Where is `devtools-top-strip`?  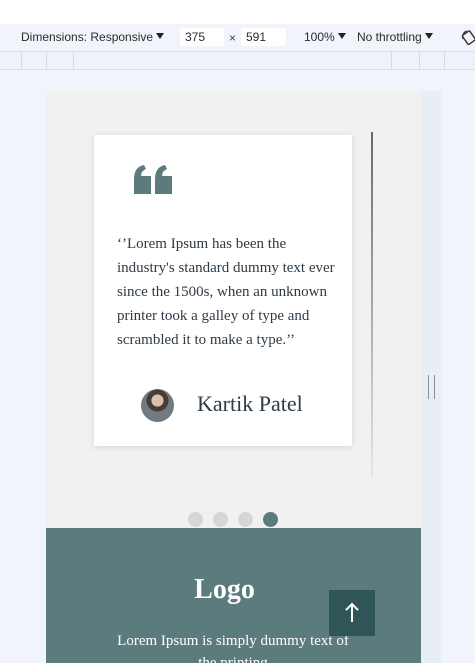 devtools-top-strip is located at coordinates (237, 12).